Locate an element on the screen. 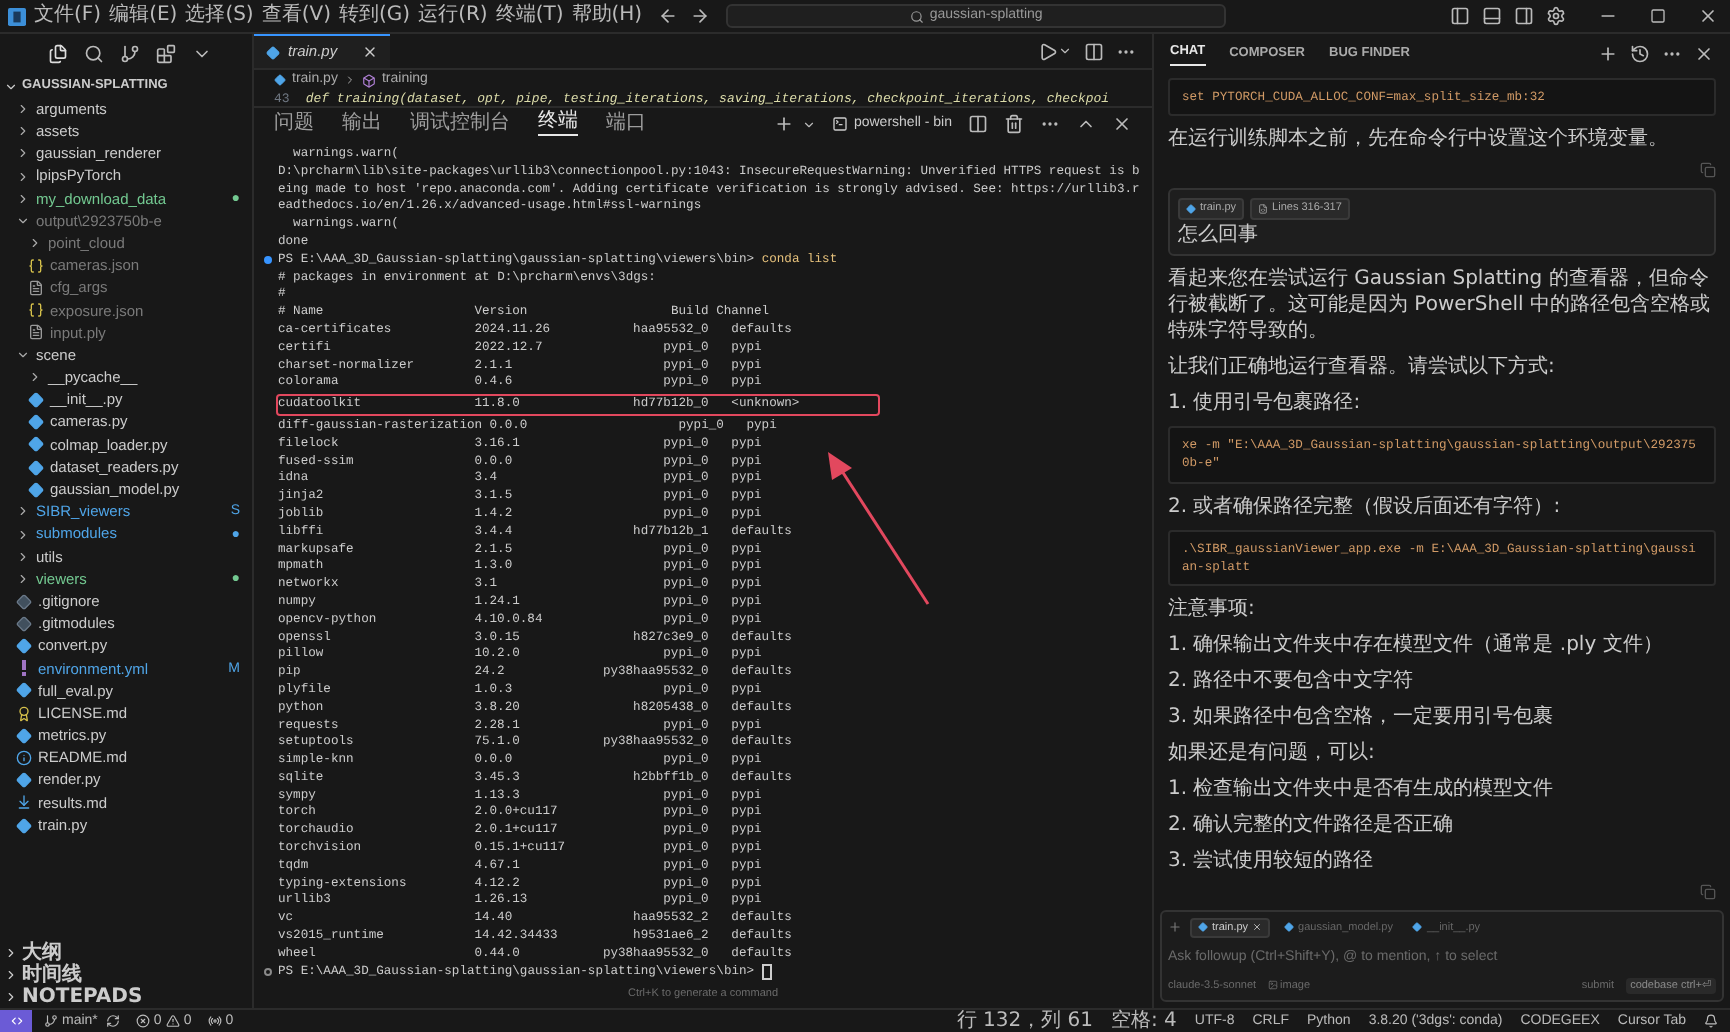  section-header: NOTEPADS is located at coordinates (126, 997).